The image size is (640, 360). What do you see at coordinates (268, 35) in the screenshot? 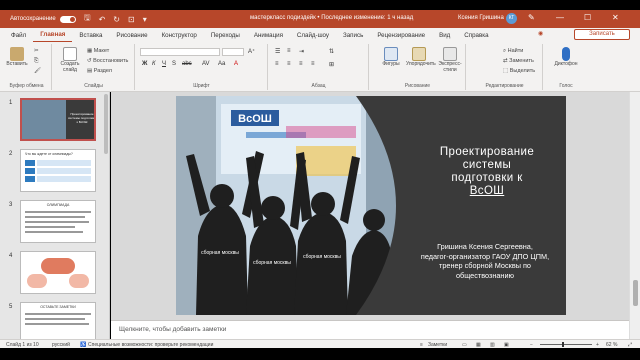
I see `menu-animations: Анимация` at bounding box center [268, 35].